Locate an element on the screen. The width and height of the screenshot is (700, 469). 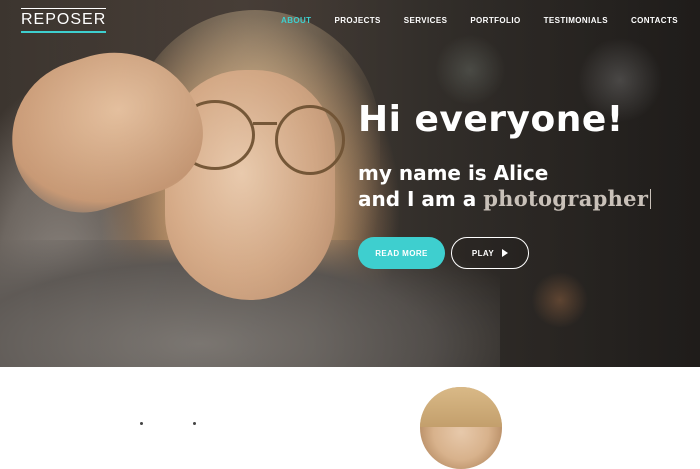
play-button: PLAY is located at coordinates (490, 253).